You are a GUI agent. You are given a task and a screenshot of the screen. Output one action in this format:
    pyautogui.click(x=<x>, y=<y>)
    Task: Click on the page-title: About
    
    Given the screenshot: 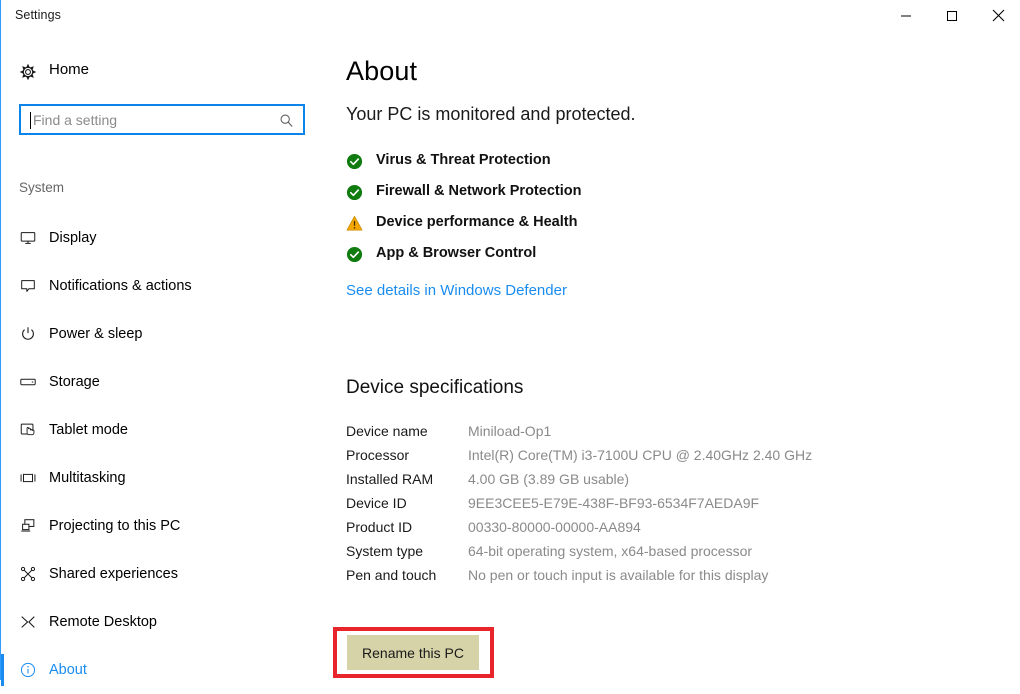 What is the action you would take?
    pyautogui.click(x=382, y=71)
    